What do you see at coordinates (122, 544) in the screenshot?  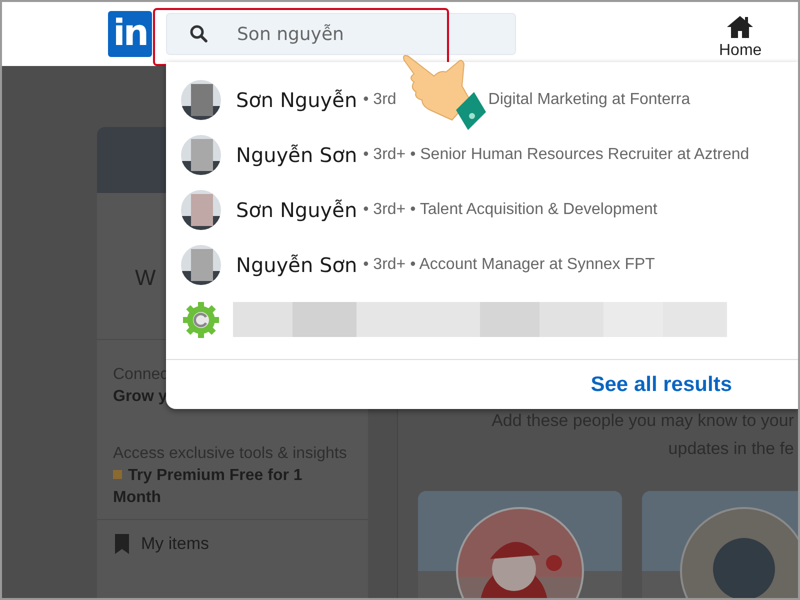 I see `bookmark-icon` at bounding box center [122, 544].